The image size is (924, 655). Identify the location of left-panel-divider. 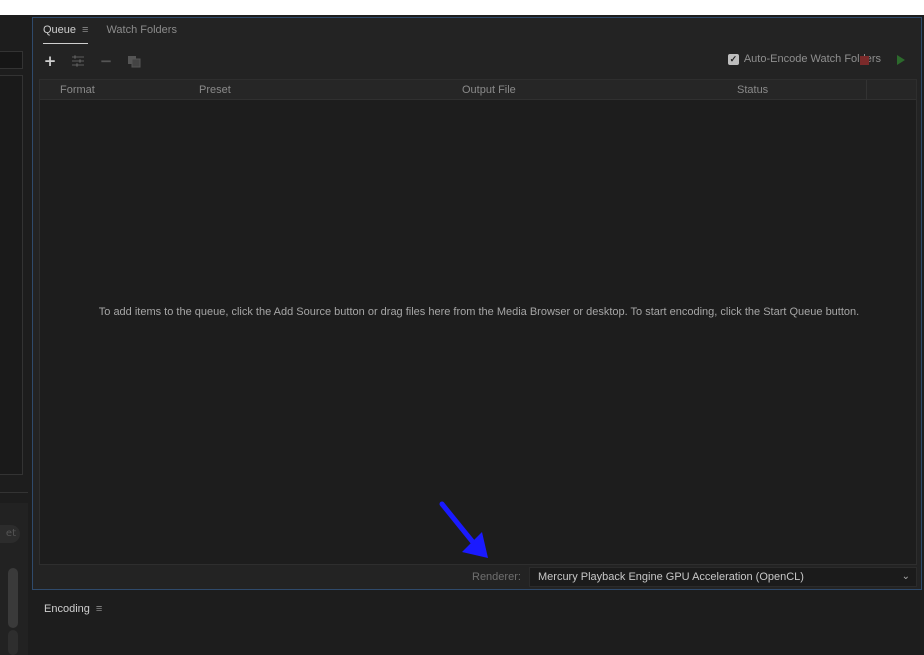
(14, 492).